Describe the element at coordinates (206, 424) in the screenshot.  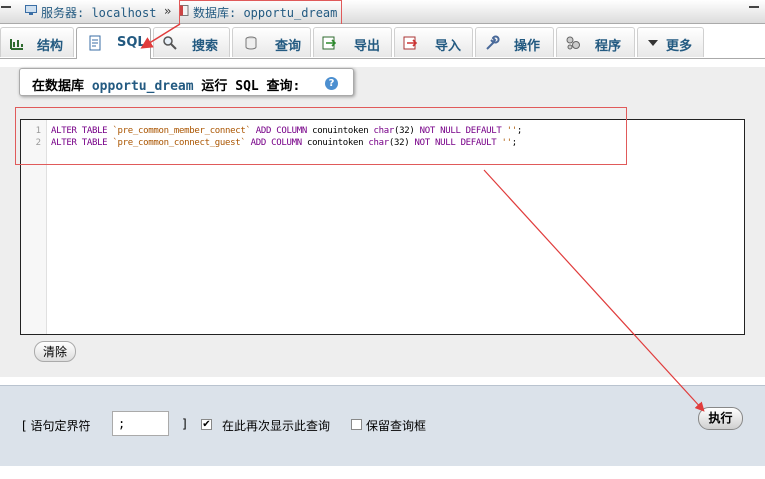
I see `show-again-checkbox: ✔` at that location.